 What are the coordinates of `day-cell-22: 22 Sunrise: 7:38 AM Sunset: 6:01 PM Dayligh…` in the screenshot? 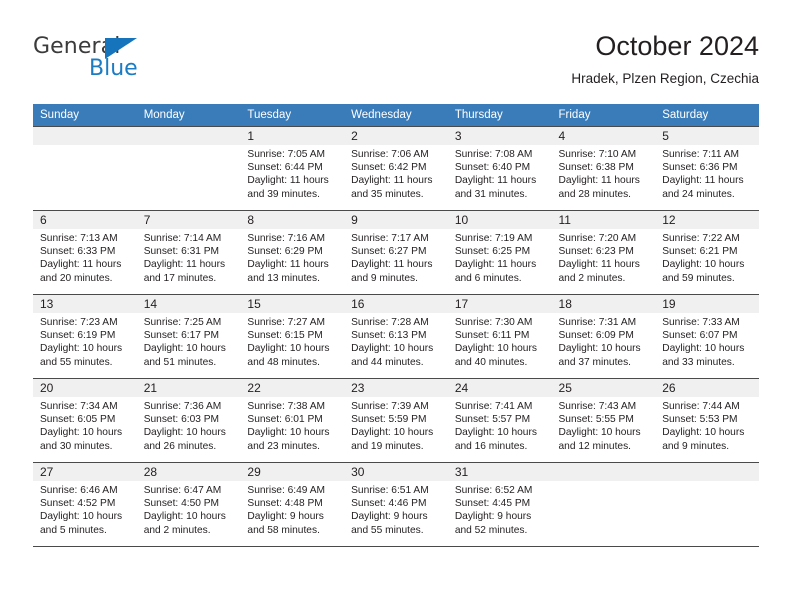 It's located at (292, 420).